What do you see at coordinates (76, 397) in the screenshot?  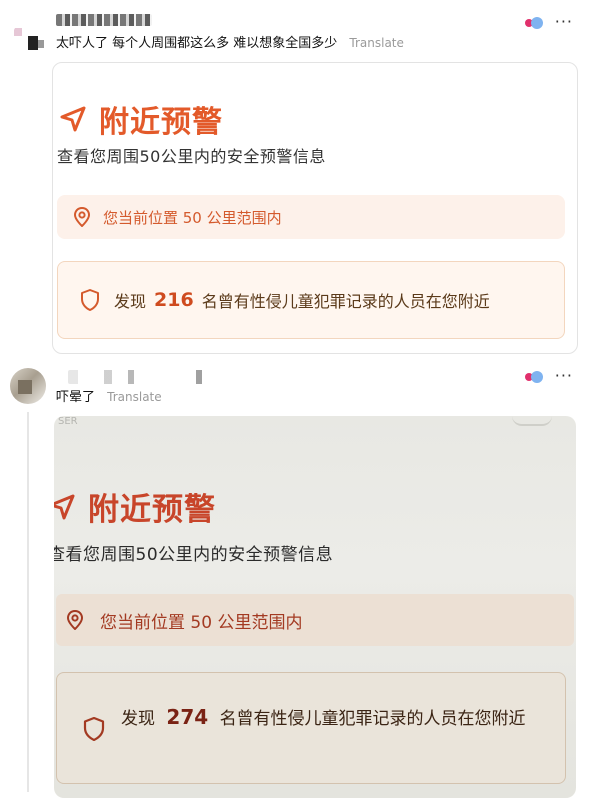 I see `comment-body: 吓晕了` at bounding box center [76, 397].